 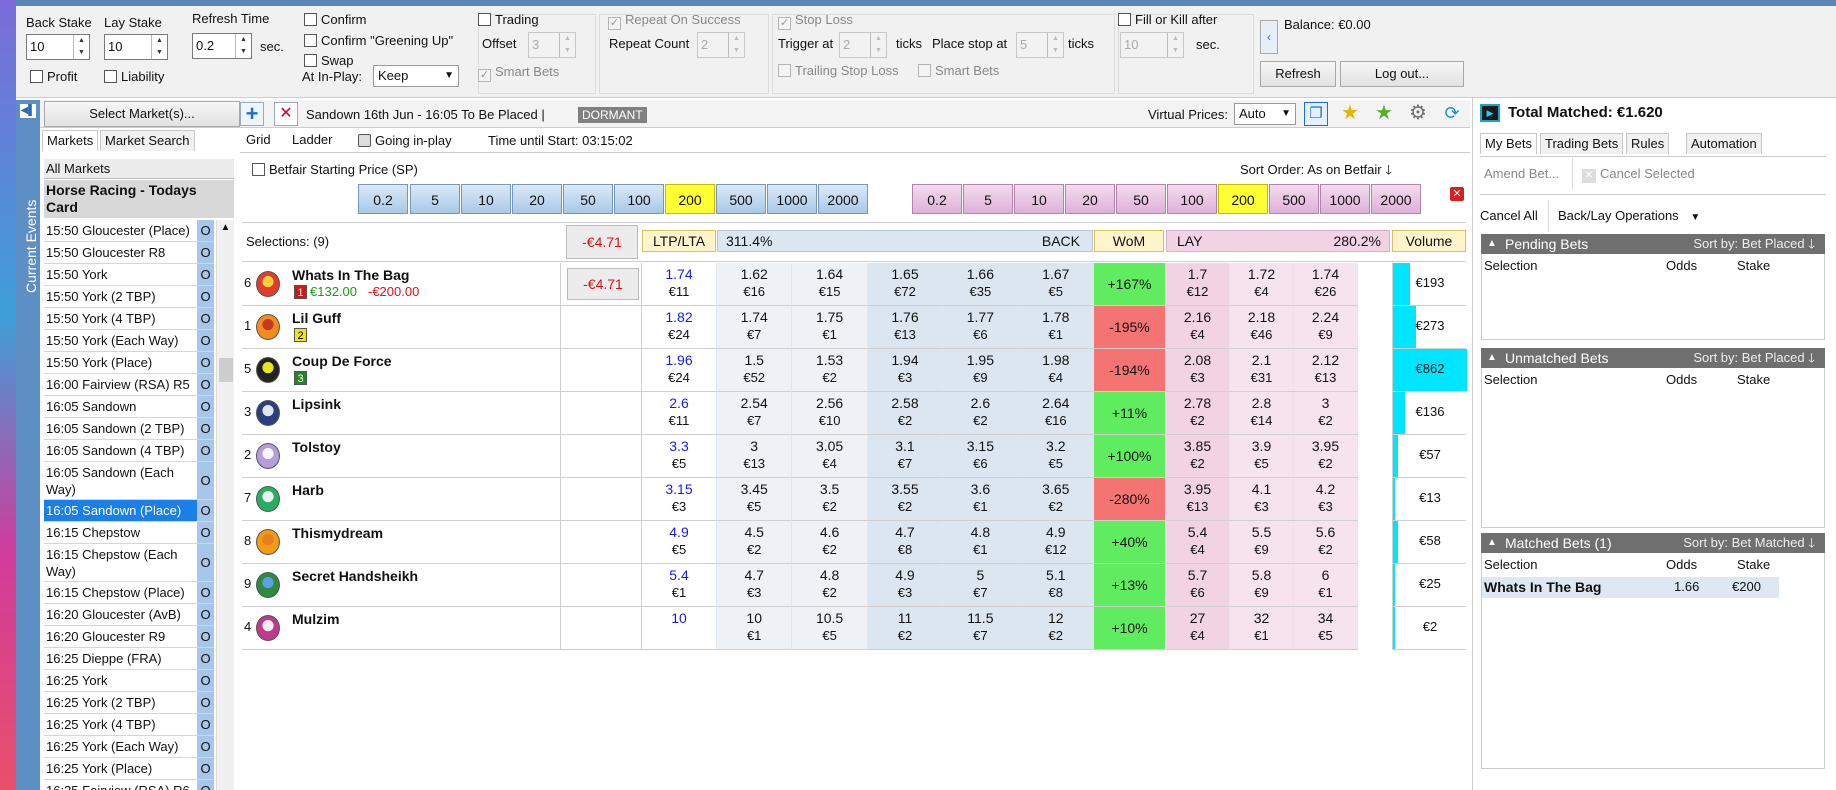 What do you see at coordinates (1429, 241) in the screenshot?
I see `volume-header: Volume` at bounding box center [1429, 241].